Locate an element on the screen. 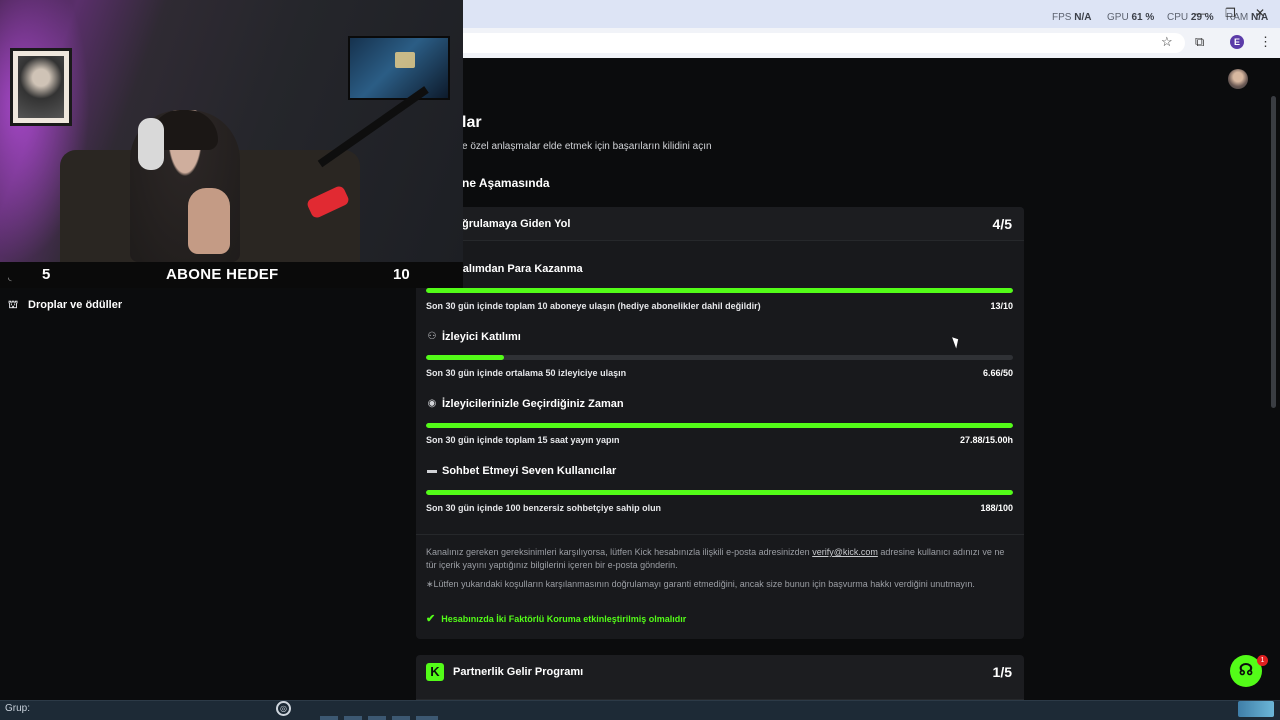 The height and width of the screenshot is (720, 1280). sidebar-item-drops: ⛫ Droplar ve ödüller is located at coordinates (65, 306).